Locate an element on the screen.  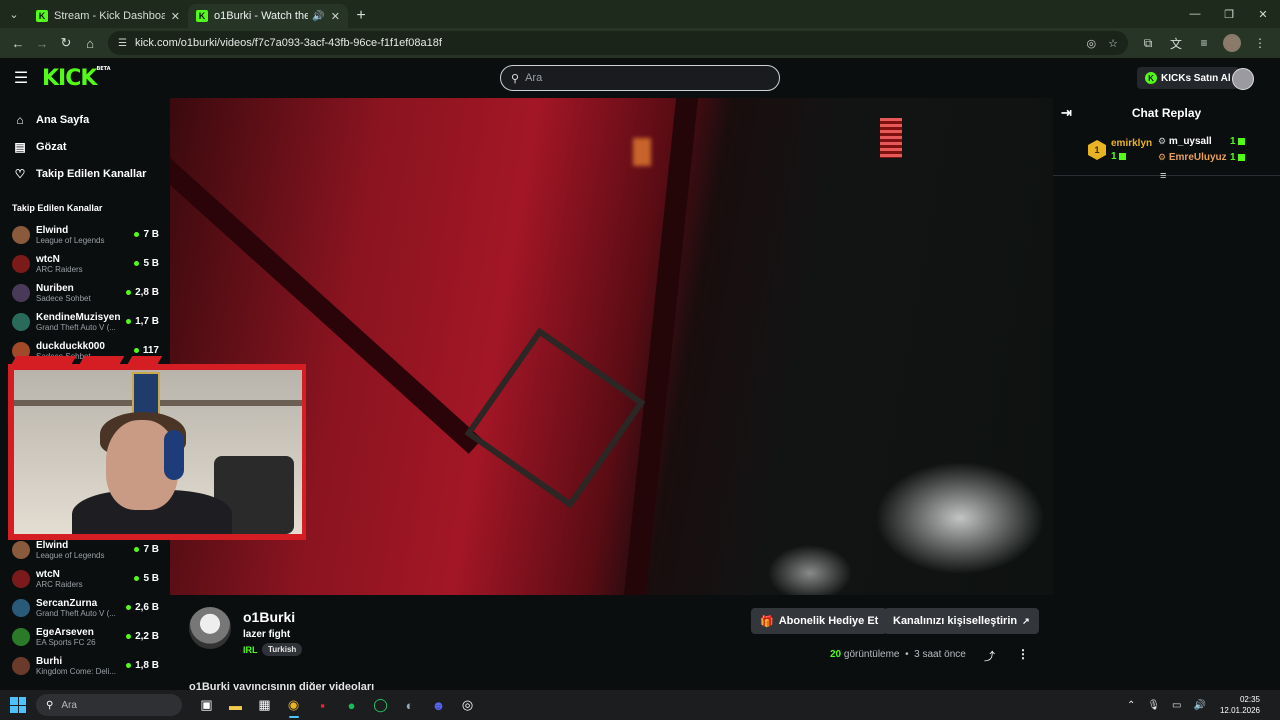
customize-channel-button: Kanalınızı kişiselleştirin ↗ is located at coordinates (961, 621).